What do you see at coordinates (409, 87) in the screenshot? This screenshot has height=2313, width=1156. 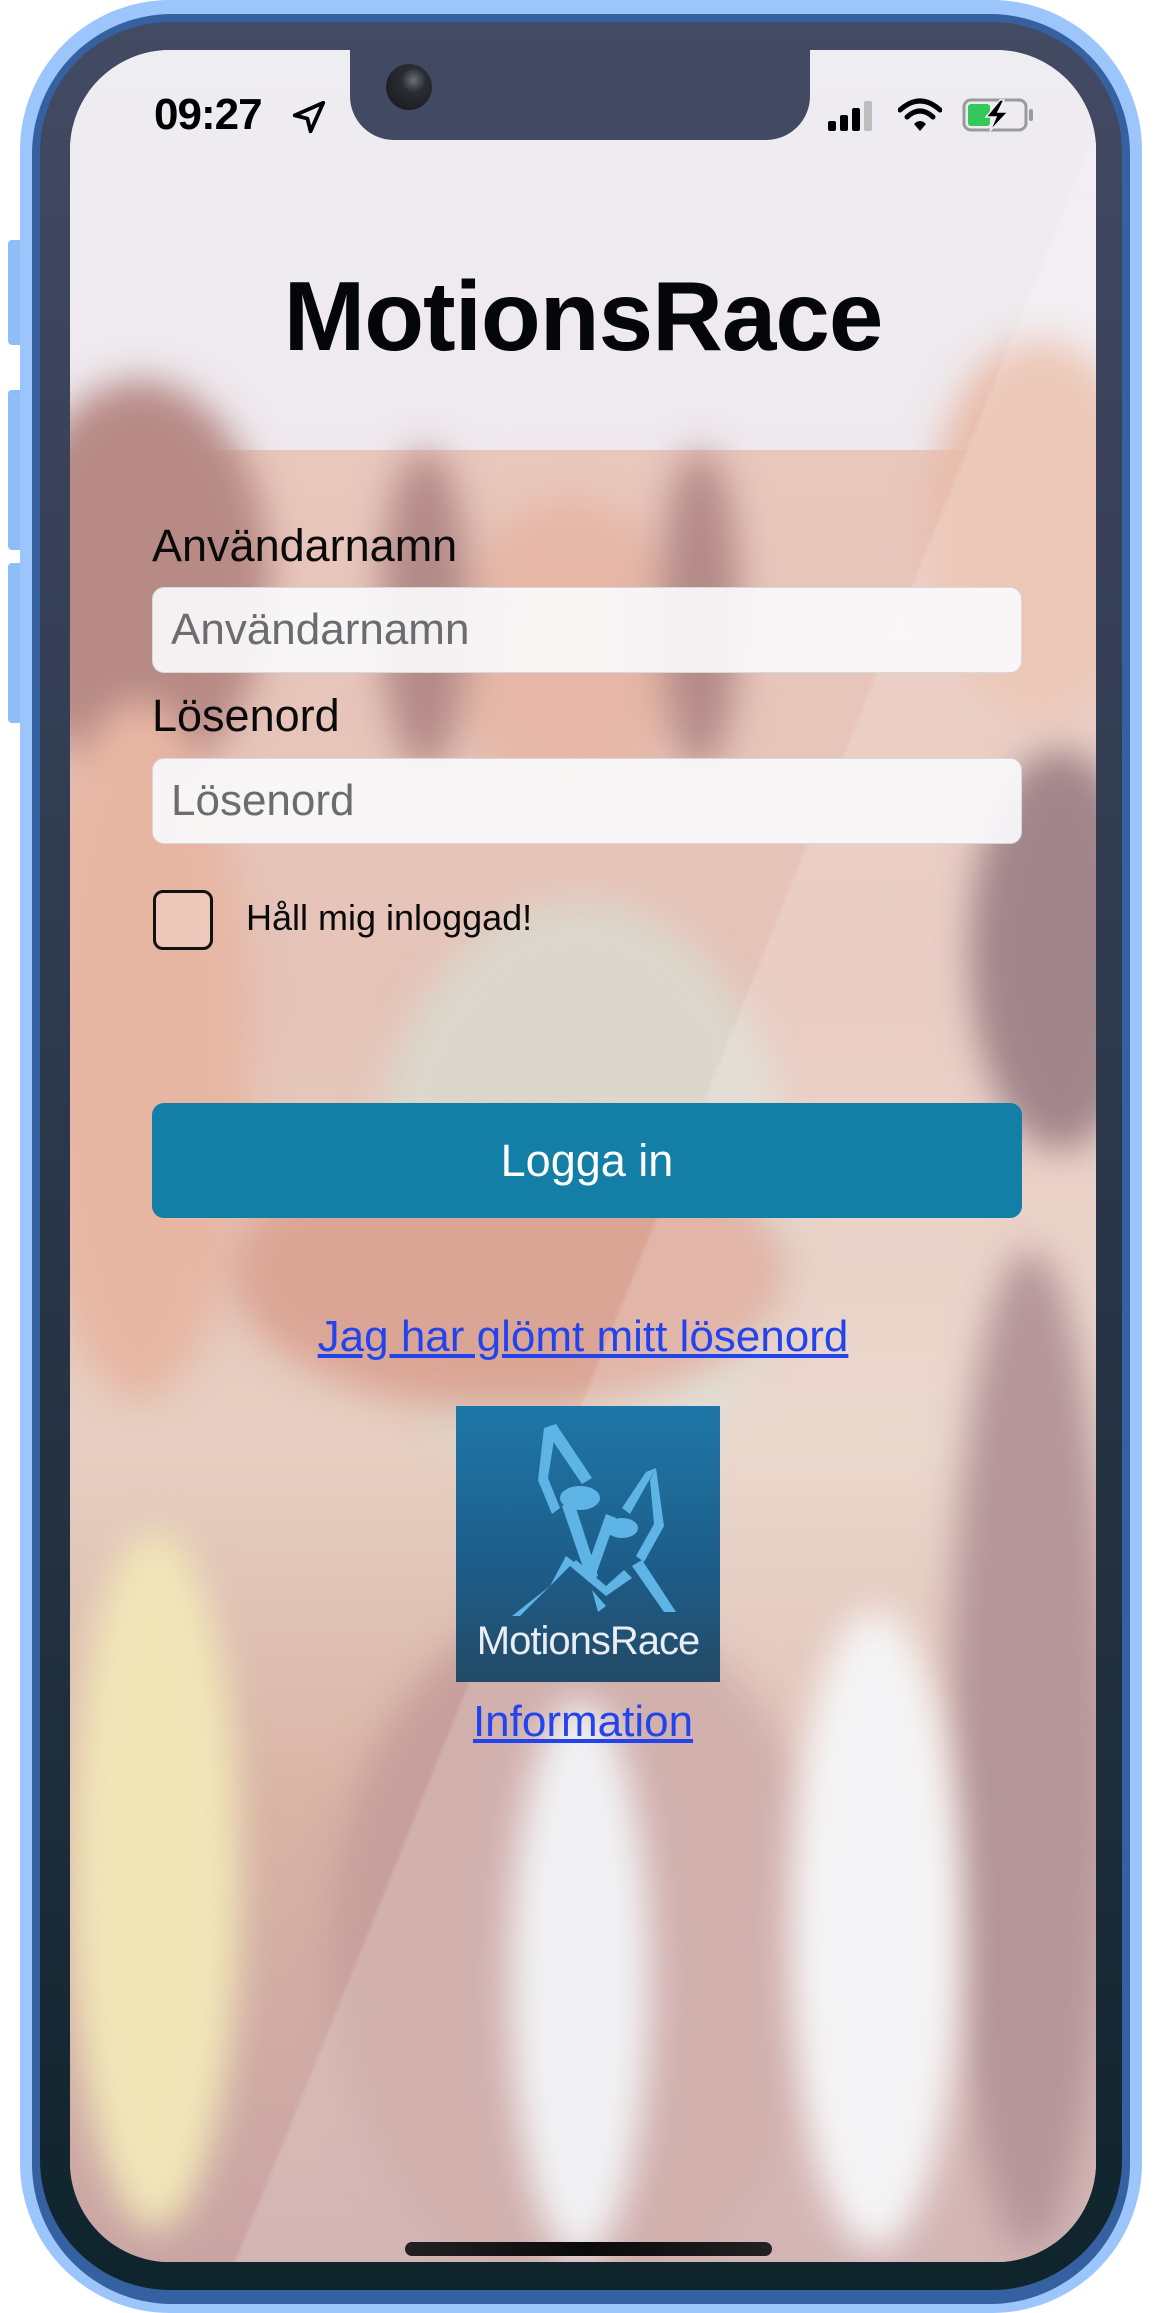 I see `front-camera` at bounding box center [409, 87].